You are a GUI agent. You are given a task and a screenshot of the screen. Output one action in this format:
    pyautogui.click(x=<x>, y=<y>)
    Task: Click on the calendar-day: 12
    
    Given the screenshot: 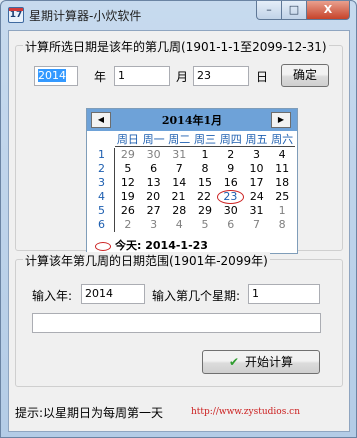 What is the action you would take?
    pyautogui.click(x=128, y=183)
    